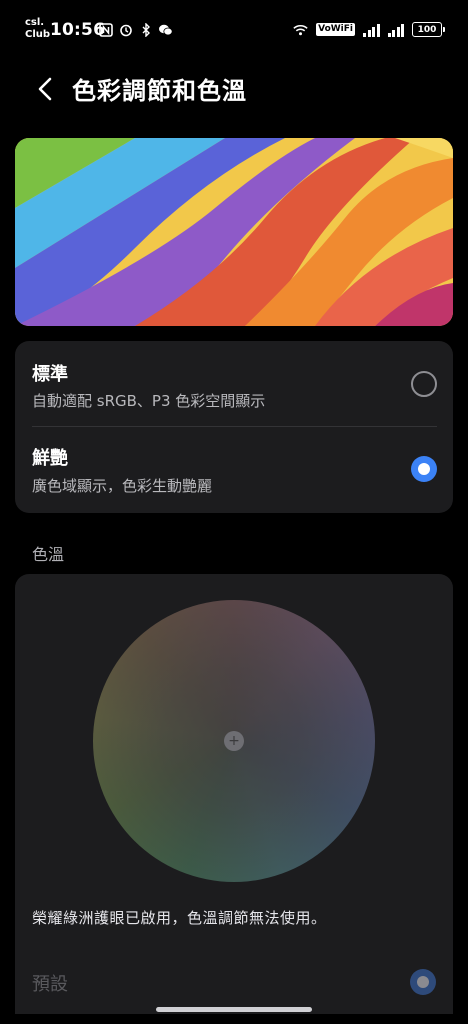  Describe the element at coordinates (424, 469) in the screenshot. I see `radio-vivid` at that location.